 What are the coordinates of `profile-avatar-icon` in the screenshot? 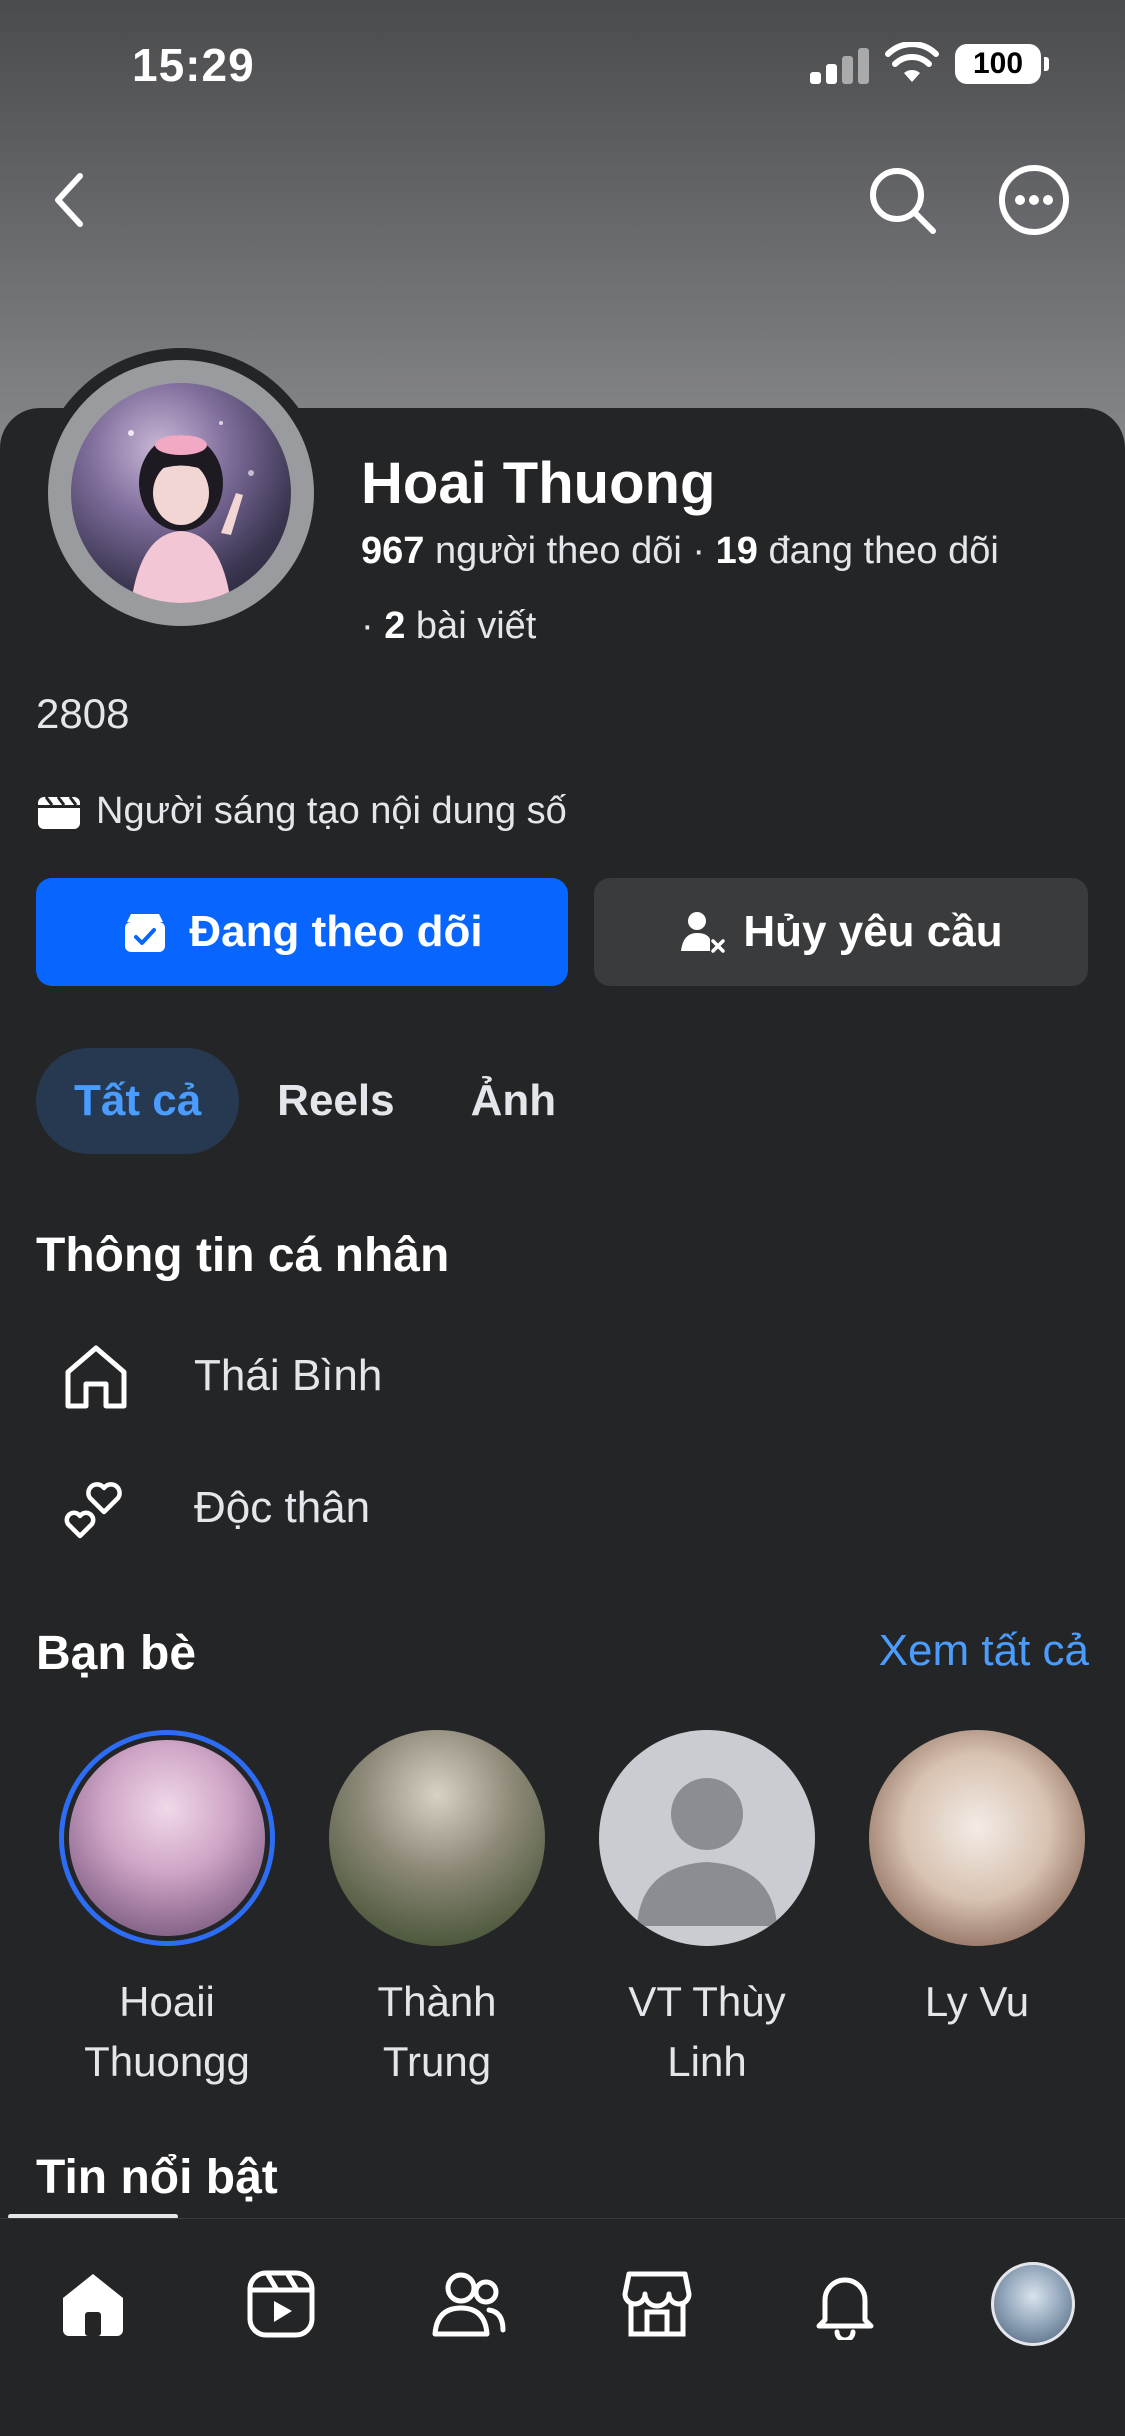 It's located at (1033, 2304).